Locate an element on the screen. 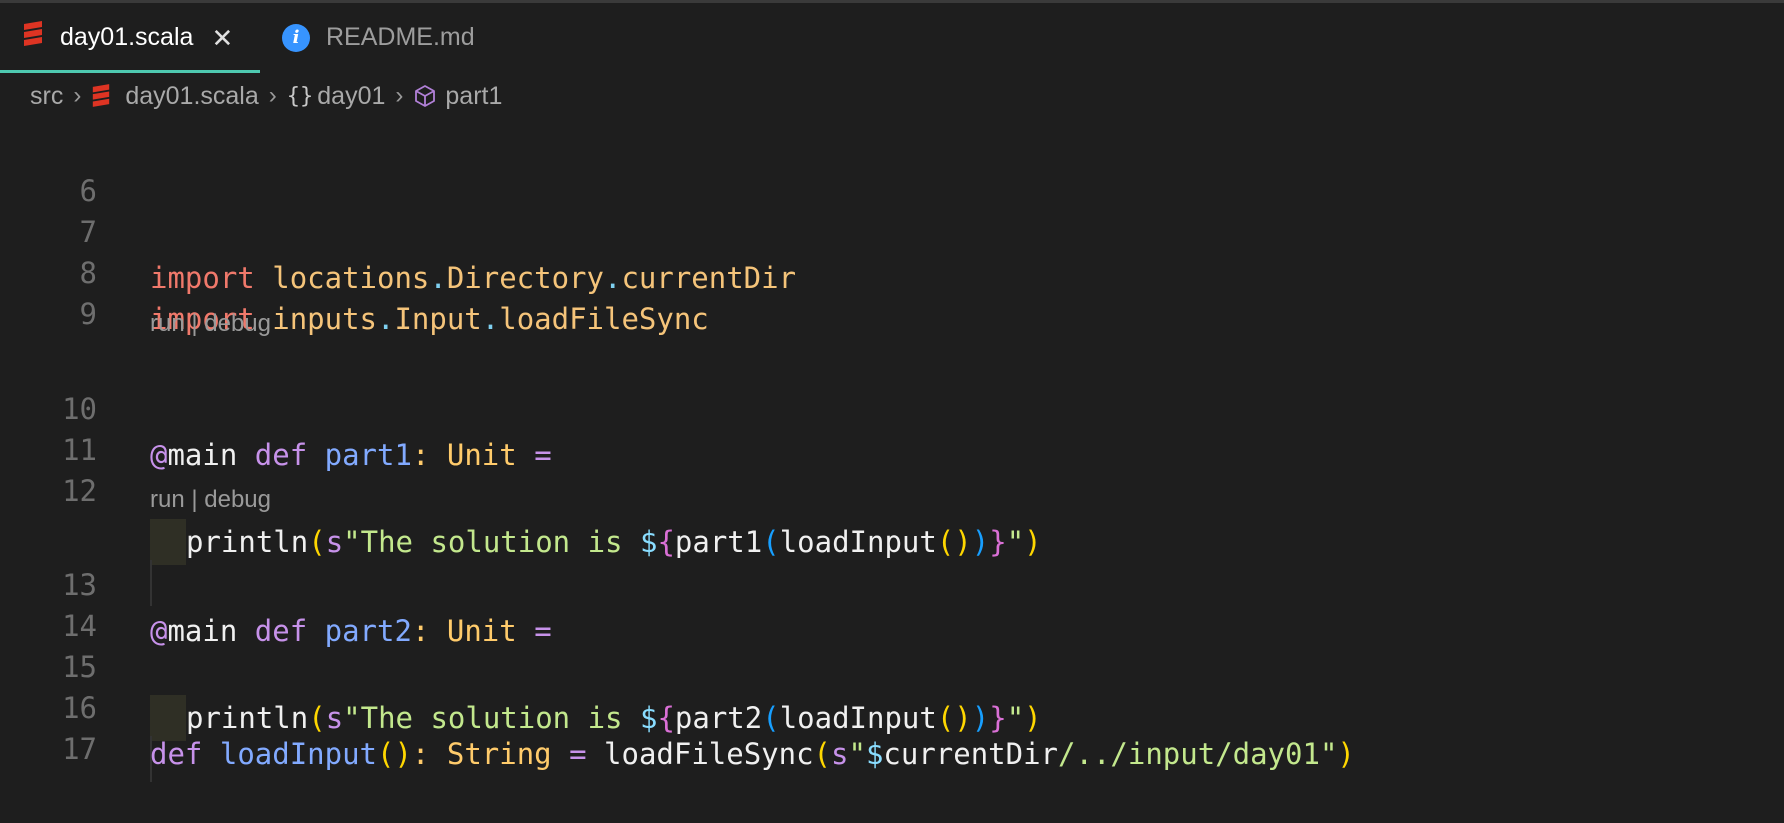 The image size is (1784, 823). line-number: 12 is located at coordinates (79, 491).